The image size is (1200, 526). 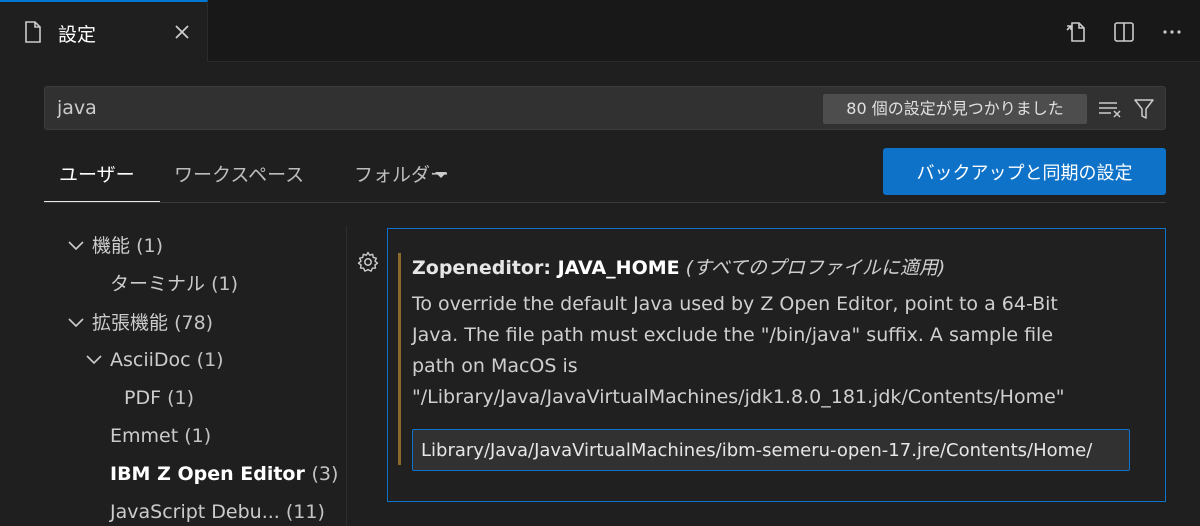 What do you see at coordinates (401, 180) in the screenshot?
I see `tab-folder: フォルダー` at bounding box center [401, 180].